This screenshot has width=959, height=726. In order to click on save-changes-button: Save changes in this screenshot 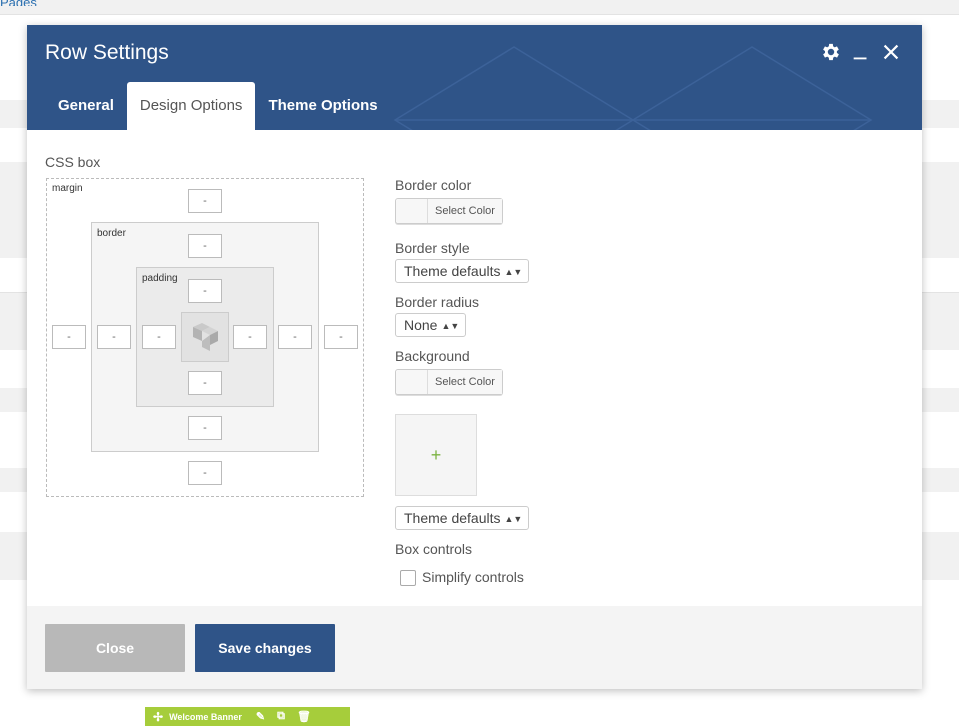, I will do `click(265, 648)`.